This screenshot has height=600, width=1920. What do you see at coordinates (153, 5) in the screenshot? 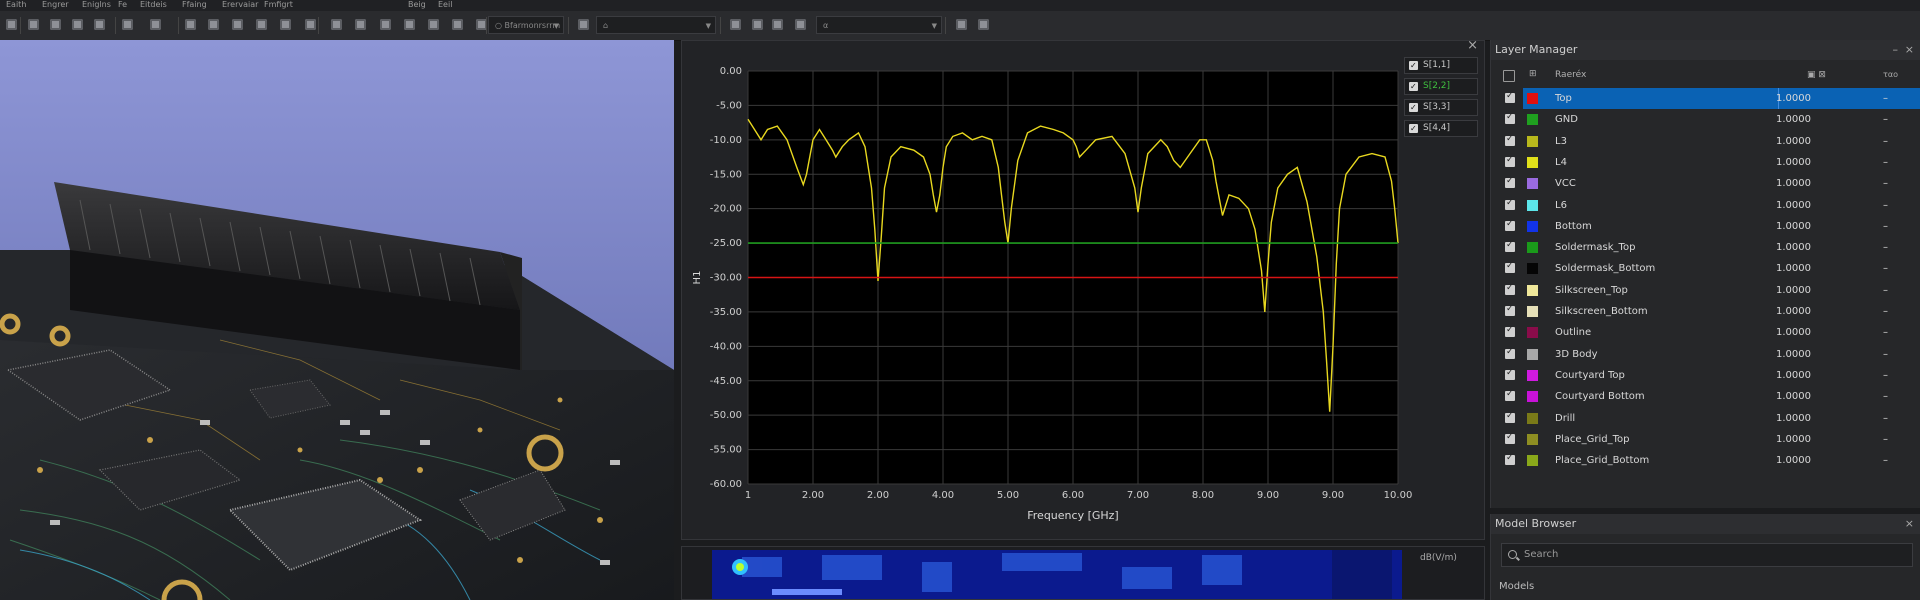
I see `menu-item-5: Eitdeis` at bounding box center [153, 5].